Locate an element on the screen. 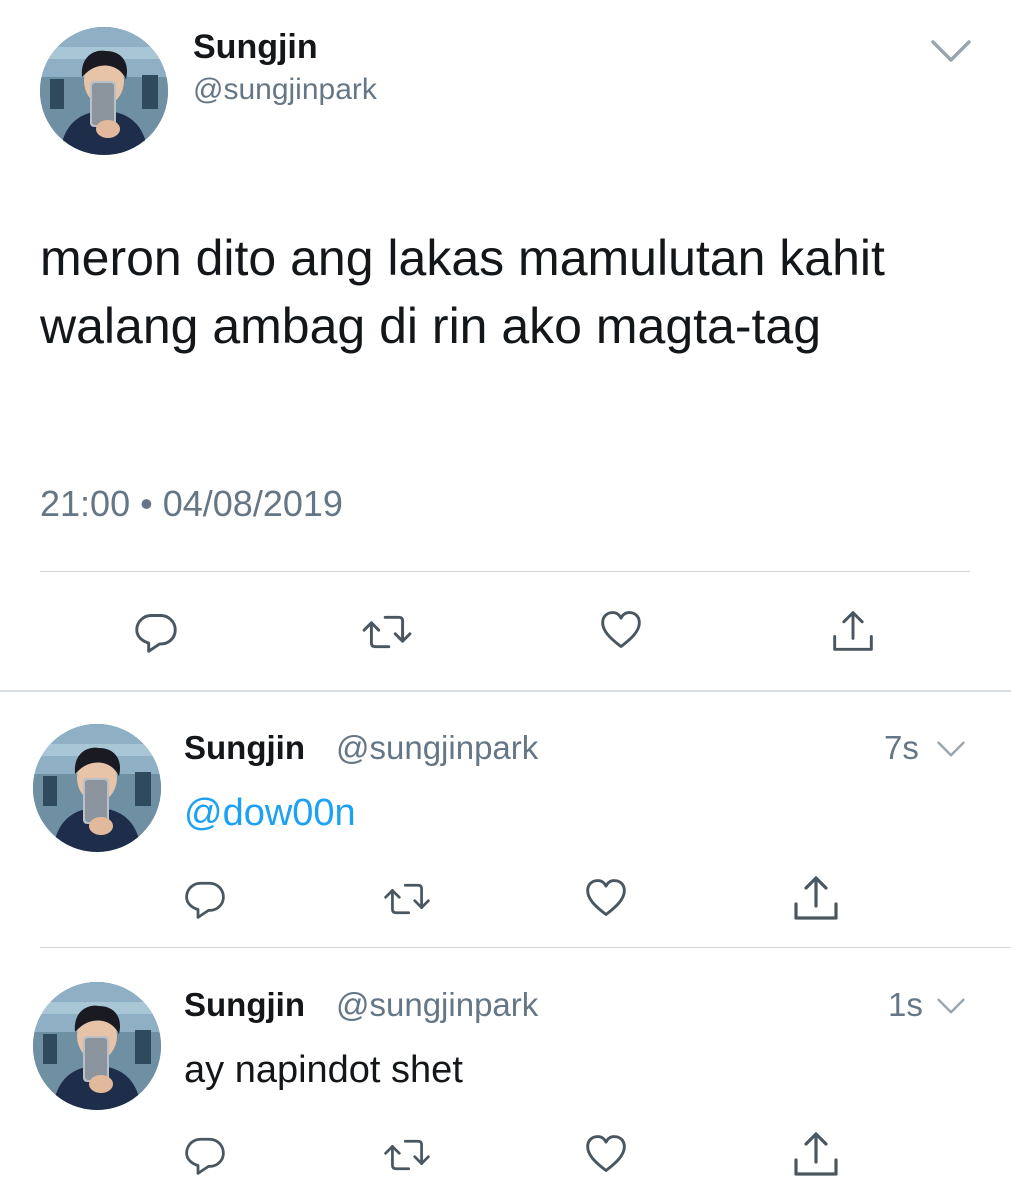  reply-timestamp: 1s is located at coordinates (905, 1004).